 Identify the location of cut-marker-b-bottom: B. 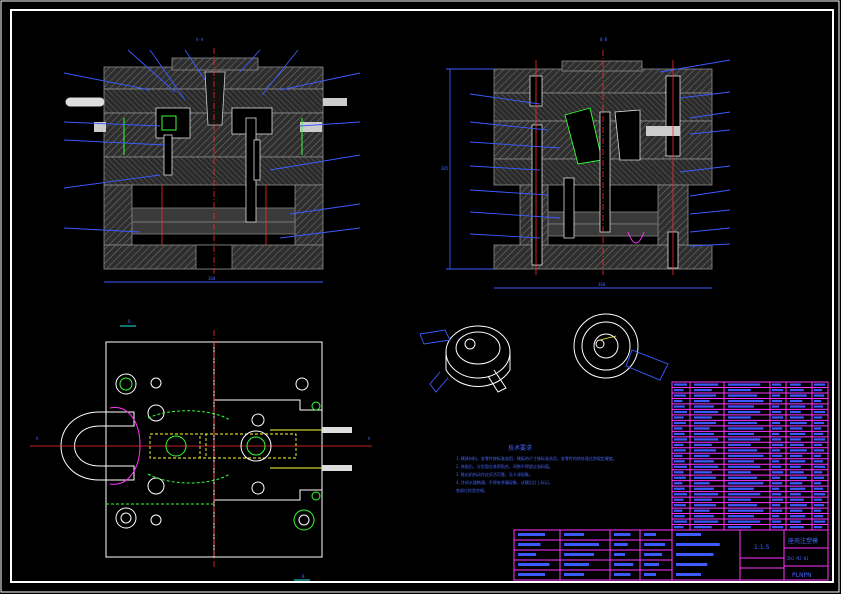
(303, 576).